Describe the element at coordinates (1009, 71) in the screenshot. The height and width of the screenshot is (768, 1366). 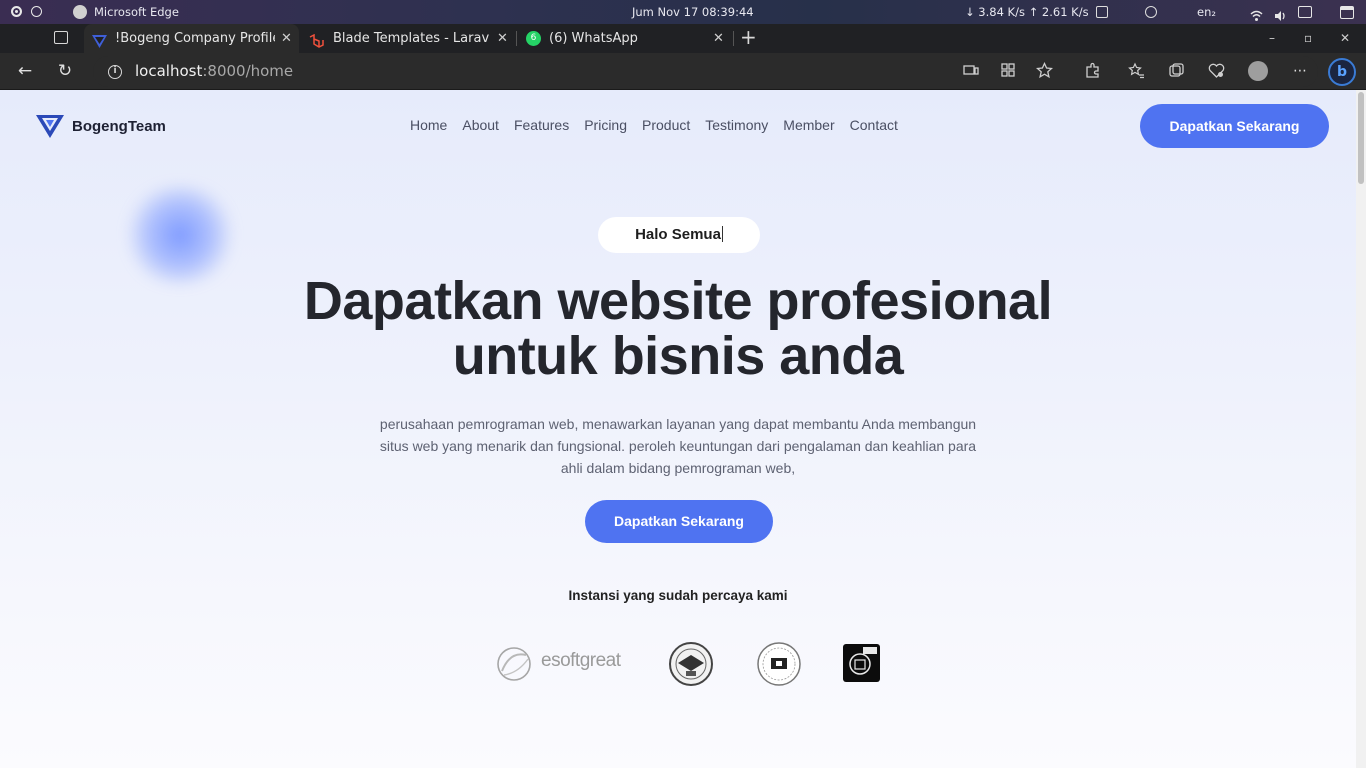
I see `apps-grid-icon` at that location.